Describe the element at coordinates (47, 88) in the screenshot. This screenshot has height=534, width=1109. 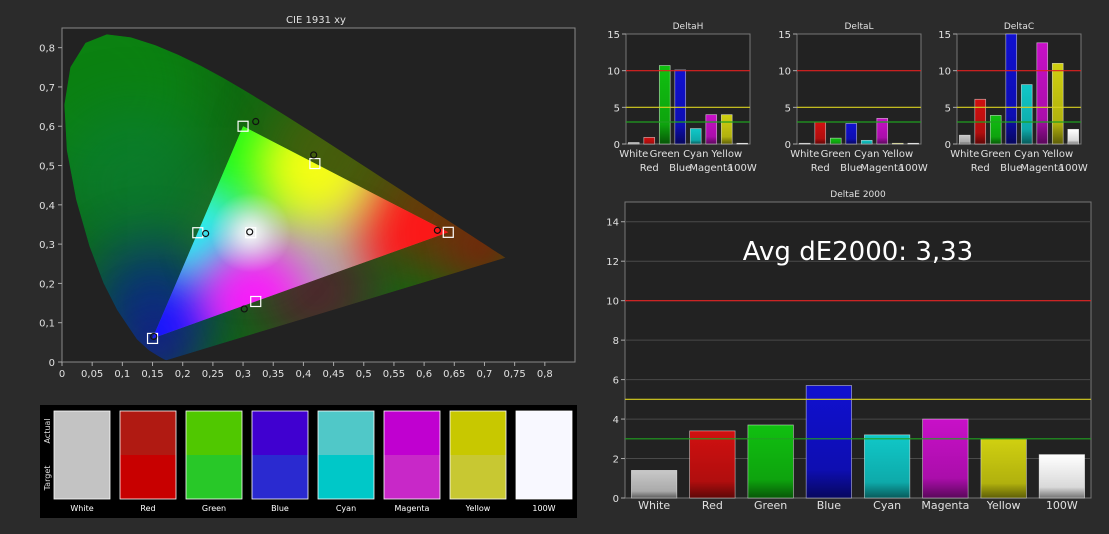
I see `cie-y-tick-label: 0,7` at that location.